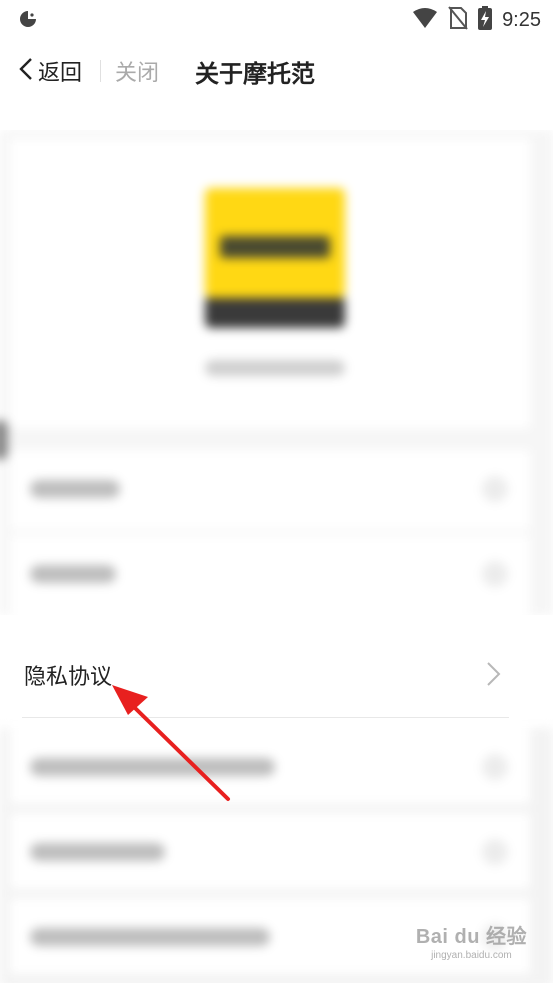  I want to click on wifi-icon, so click(425, 20).